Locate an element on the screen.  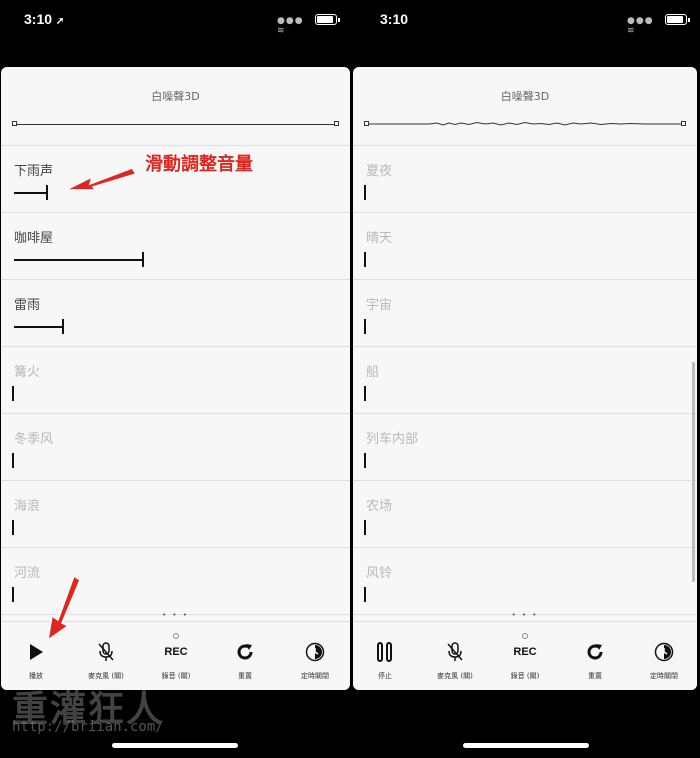
record-label: 錄音 (關) is located at coordinates (525, 676).